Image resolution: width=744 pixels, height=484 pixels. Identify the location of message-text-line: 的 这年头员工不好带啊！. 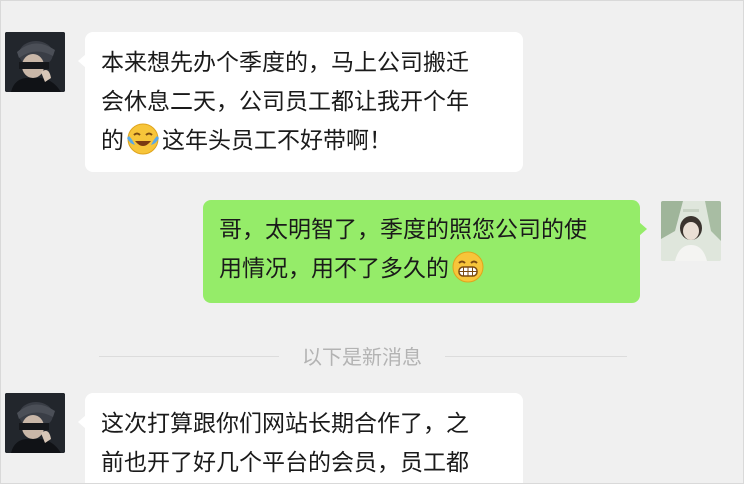
(304, 141).